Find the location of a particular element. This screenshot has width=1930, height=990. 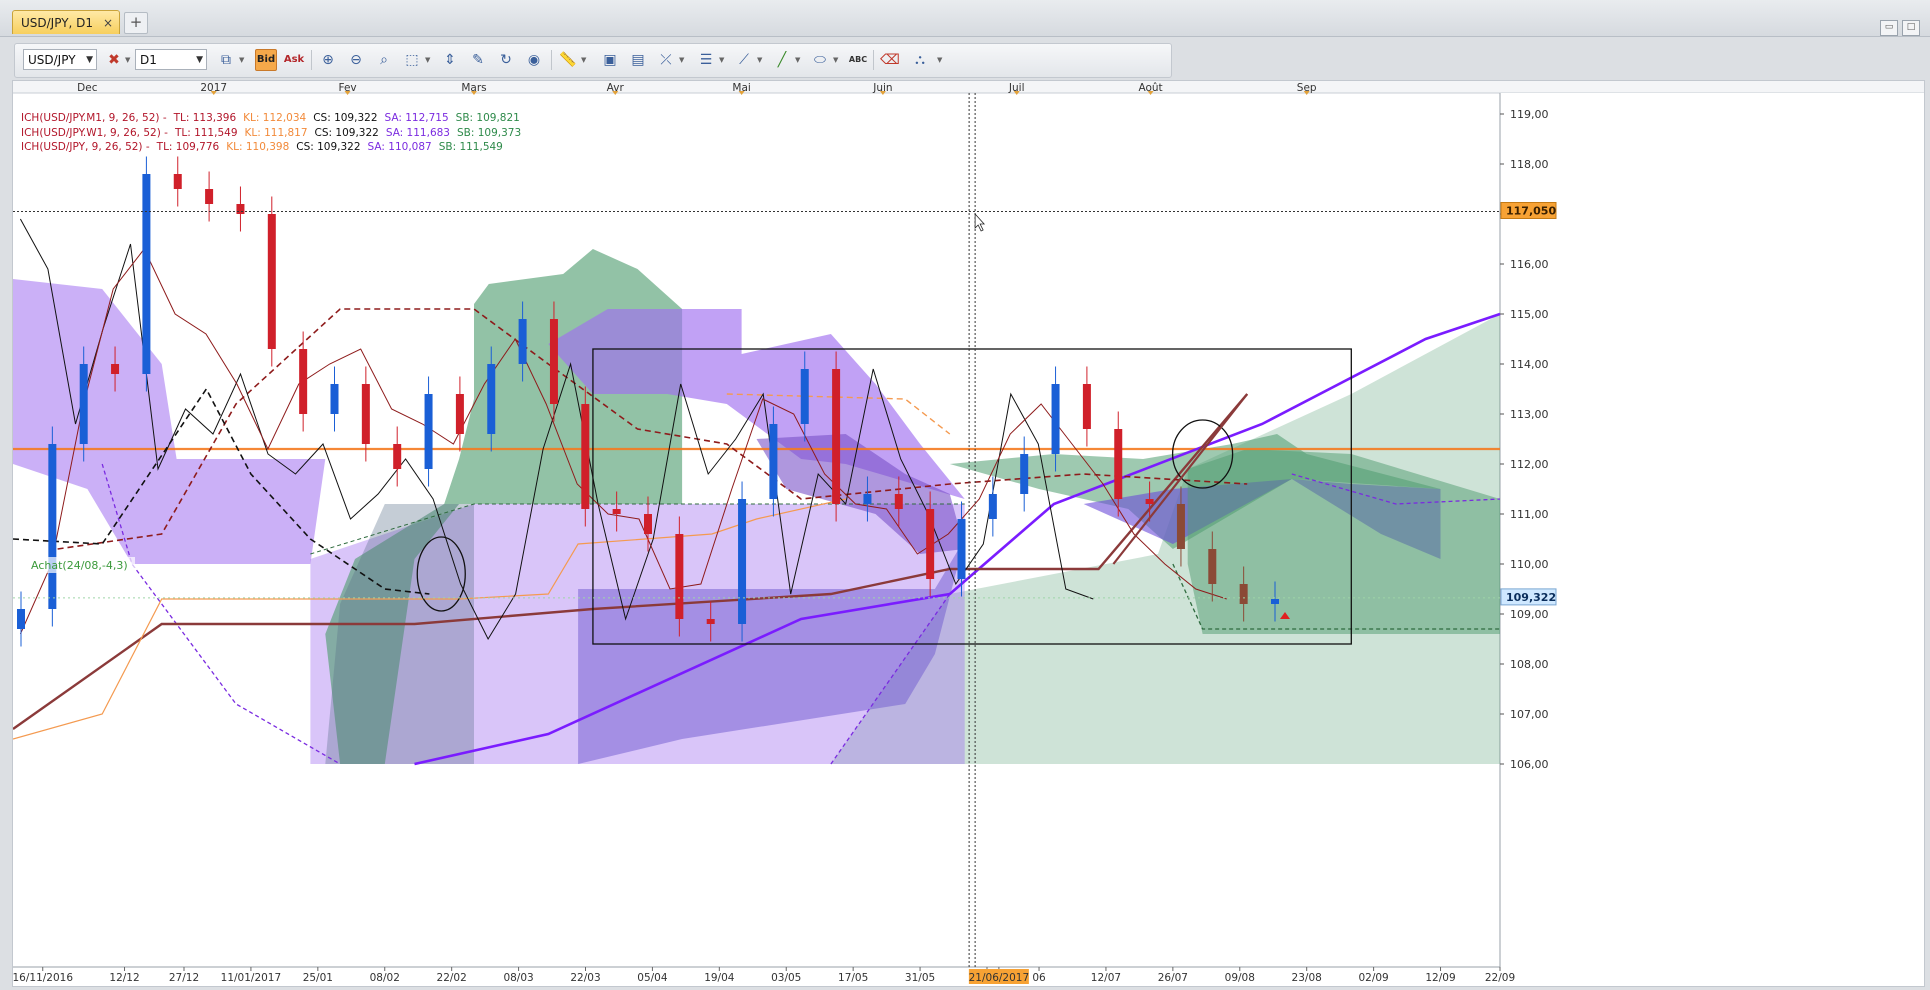

symbol-select: USD/JPY ▼ is located at coordinates (60, 59).